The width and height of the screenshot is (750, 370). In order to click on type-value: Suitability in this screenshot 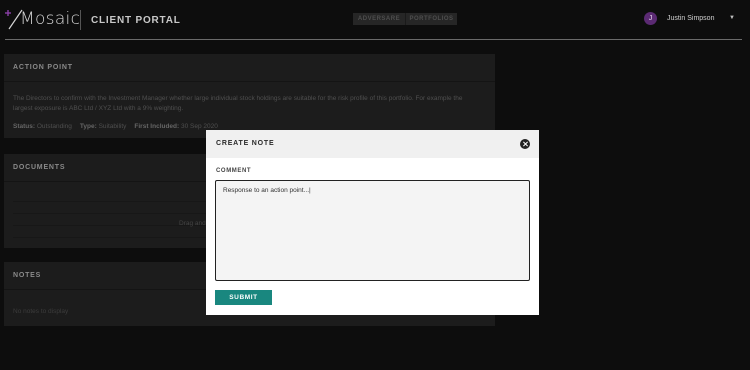, I will do `click(112, 126)`.